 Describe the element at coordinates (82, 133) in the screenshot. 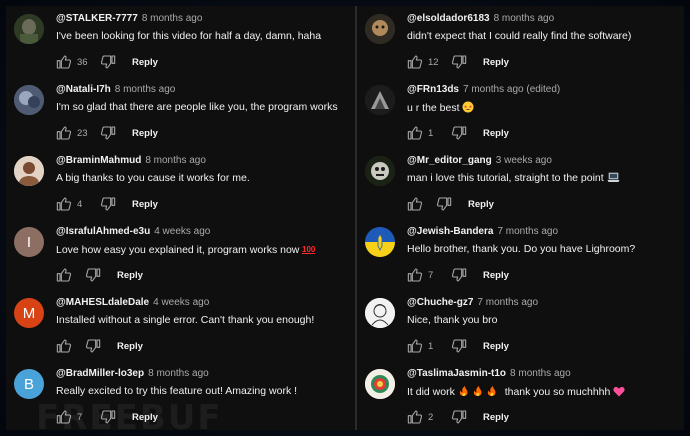

I see `like-count: 23` at that location.